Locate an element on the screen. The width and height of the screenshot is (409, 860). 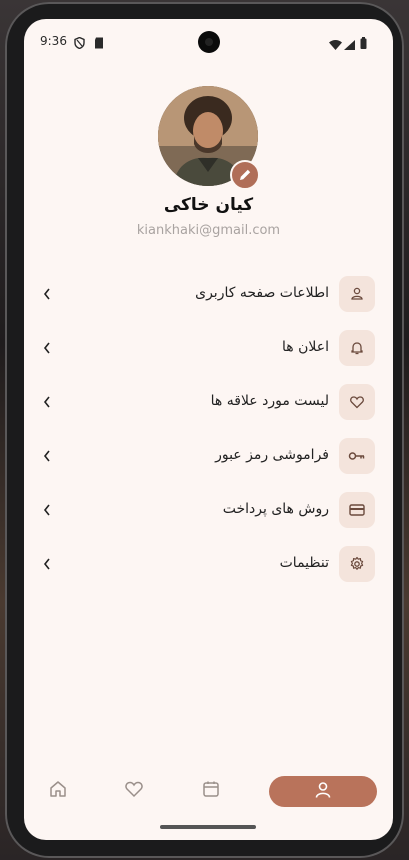
menu-item-label: لیست مورد علاقه ها is located at coordinates (269, 401).